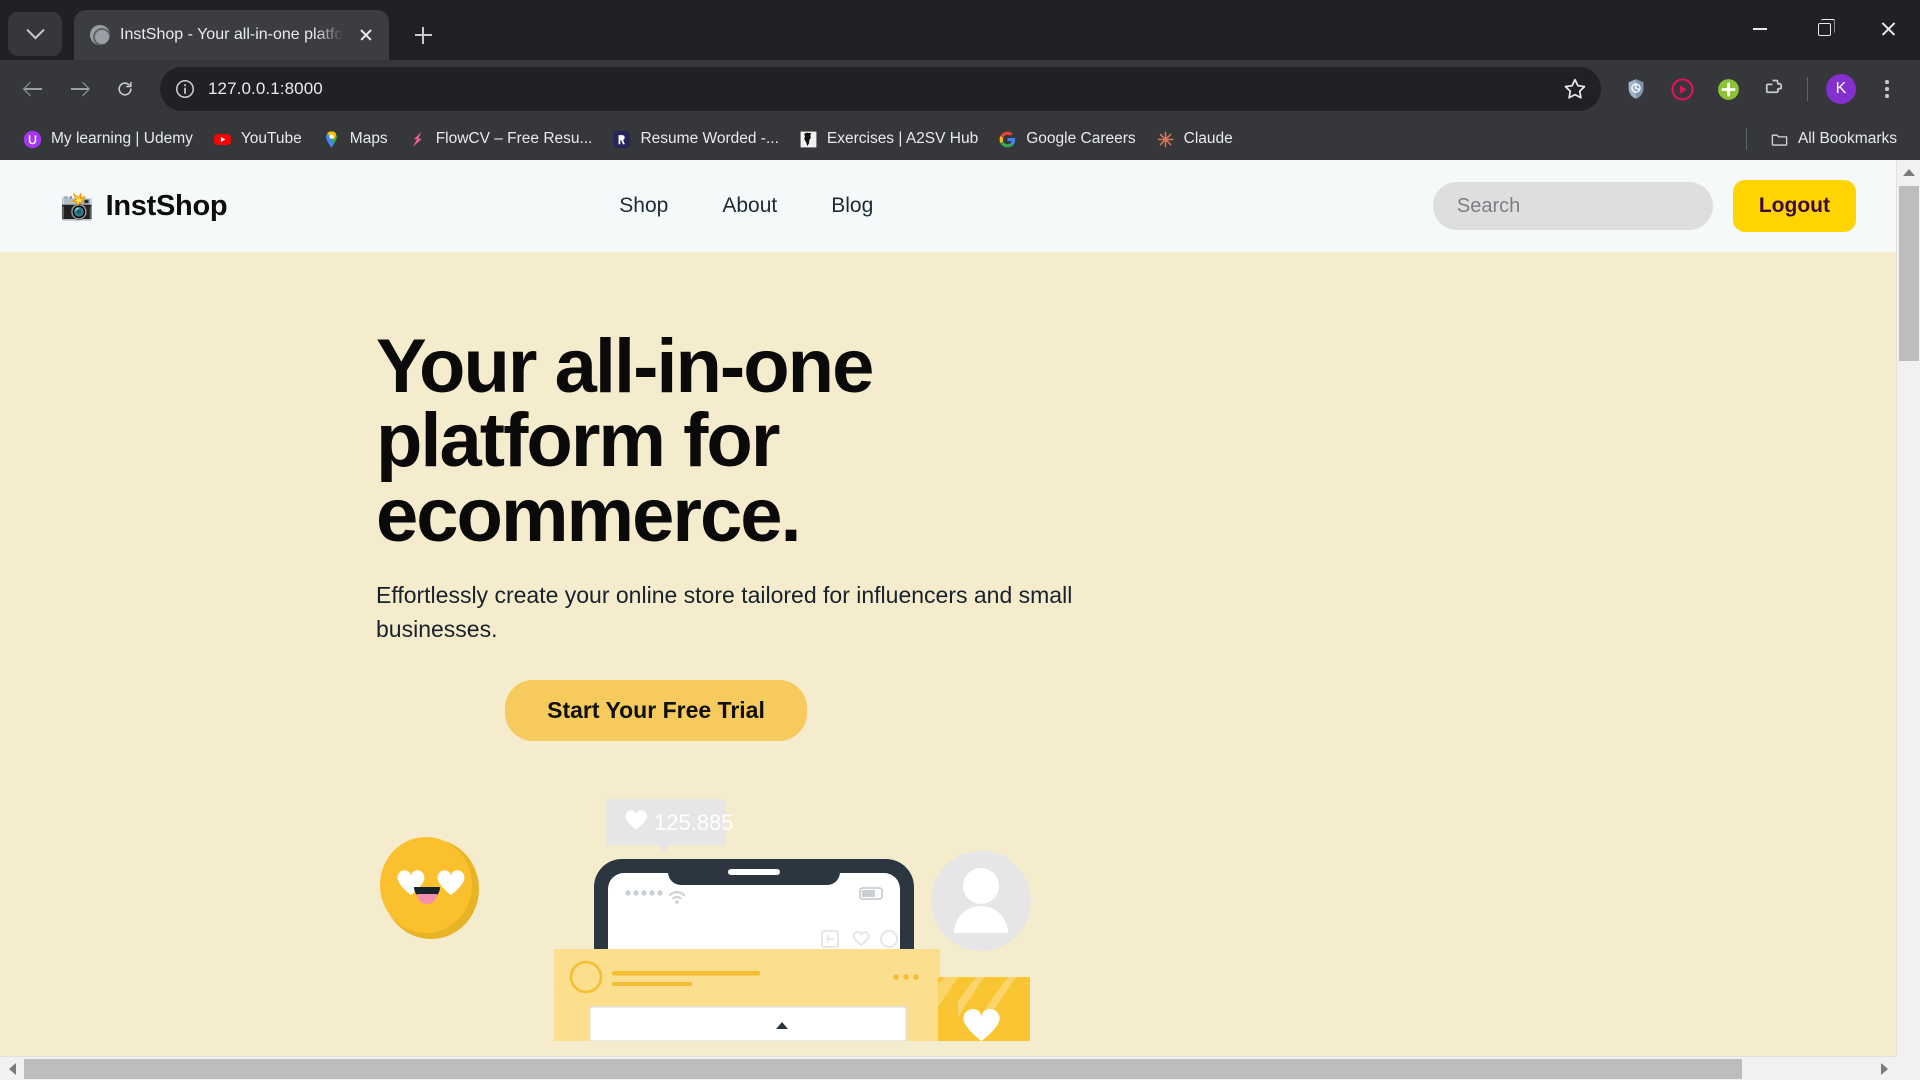 The height and width of the screenshot is (1080, 1920). Describe the element at coordinates (906, 977) in the screenshot. I see `post-menu-dots` at that location.